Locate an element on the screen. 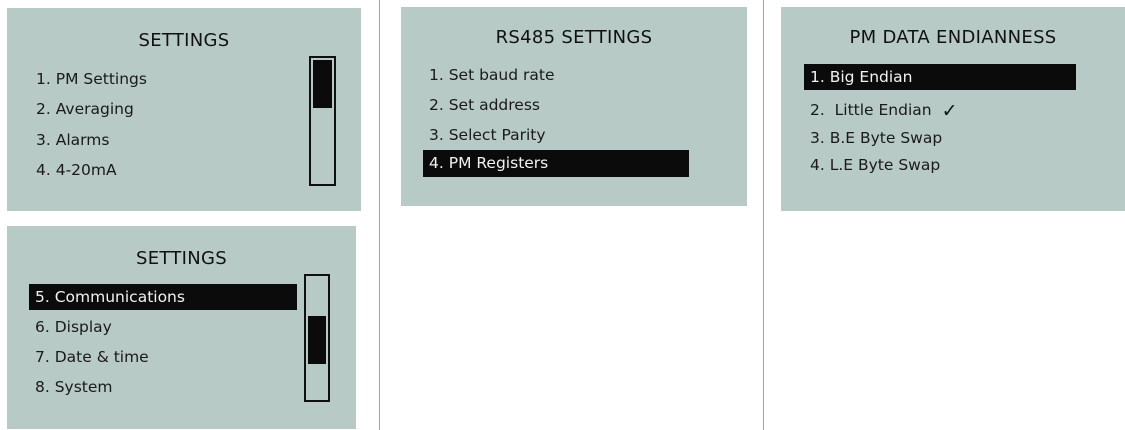  menu-item-set-baud-rate: 1. Set baud rate is located at coordinates (492, 75).